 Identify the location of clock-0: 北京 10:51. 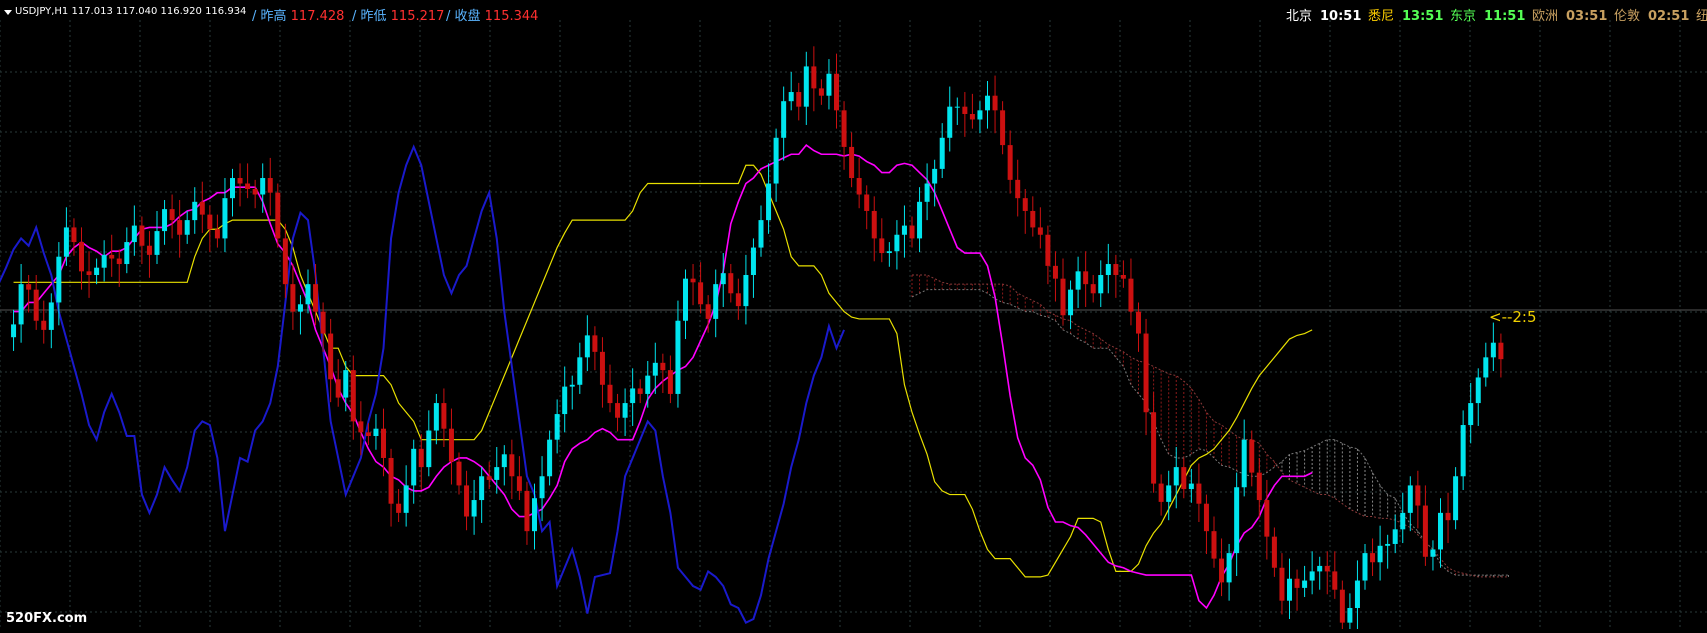
(1323, 14).